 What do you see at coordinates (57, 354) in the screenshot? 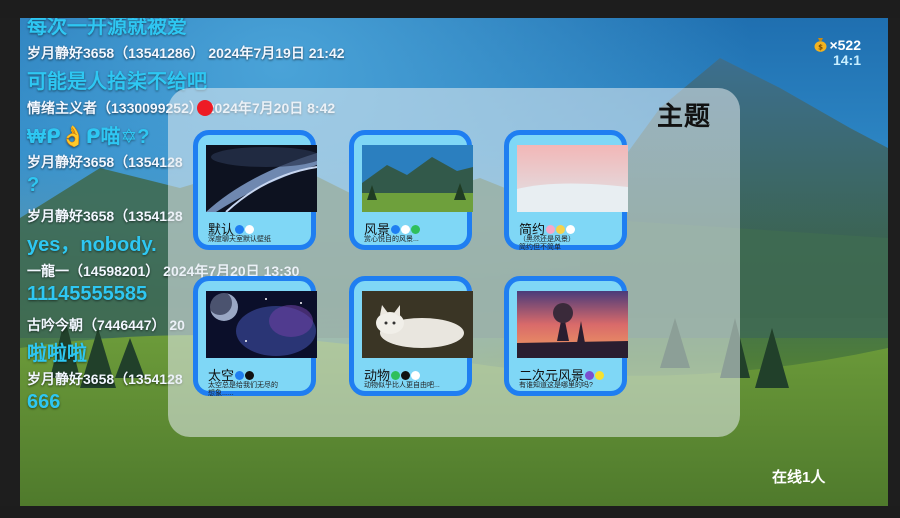
I see `message-text: 啦啦啦` at bounding box center [57, 354].